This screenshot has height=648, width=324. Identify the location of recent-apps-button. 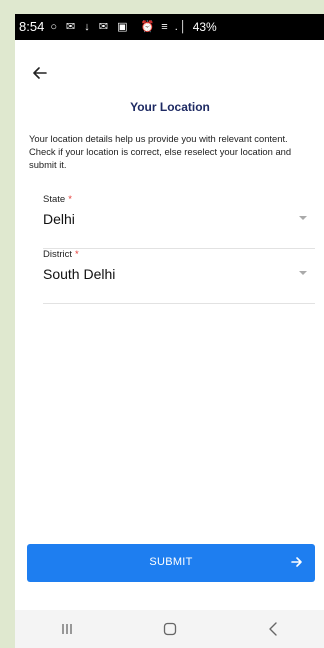
(67, 629).